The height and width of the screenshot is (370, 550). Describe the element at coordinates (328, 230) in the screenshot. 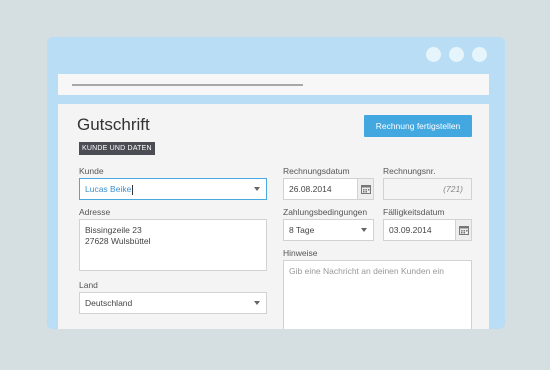

I see `zahlungsbedingungen-select: 8 Tage` at that location.